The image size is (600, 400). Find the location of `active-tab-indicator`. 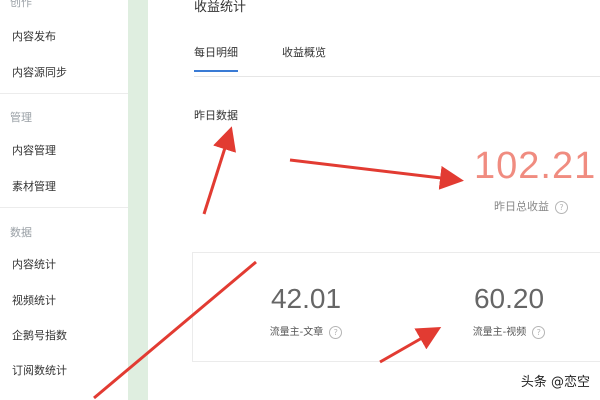

active-tab-indicator is located at coordinates (216, 71).